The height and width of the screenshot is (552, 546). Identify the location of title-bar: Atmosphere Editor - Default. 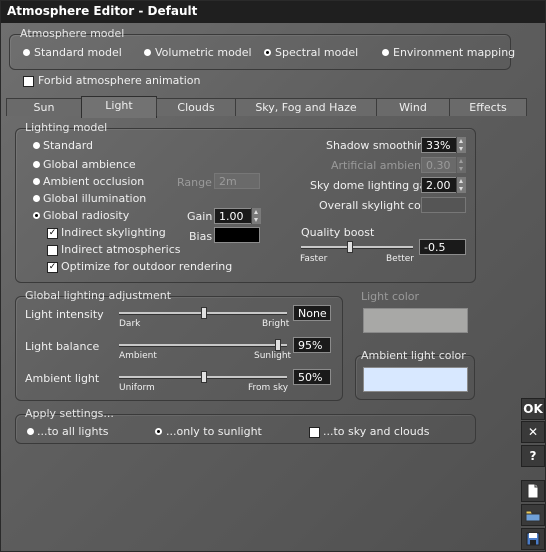
(273, 12).